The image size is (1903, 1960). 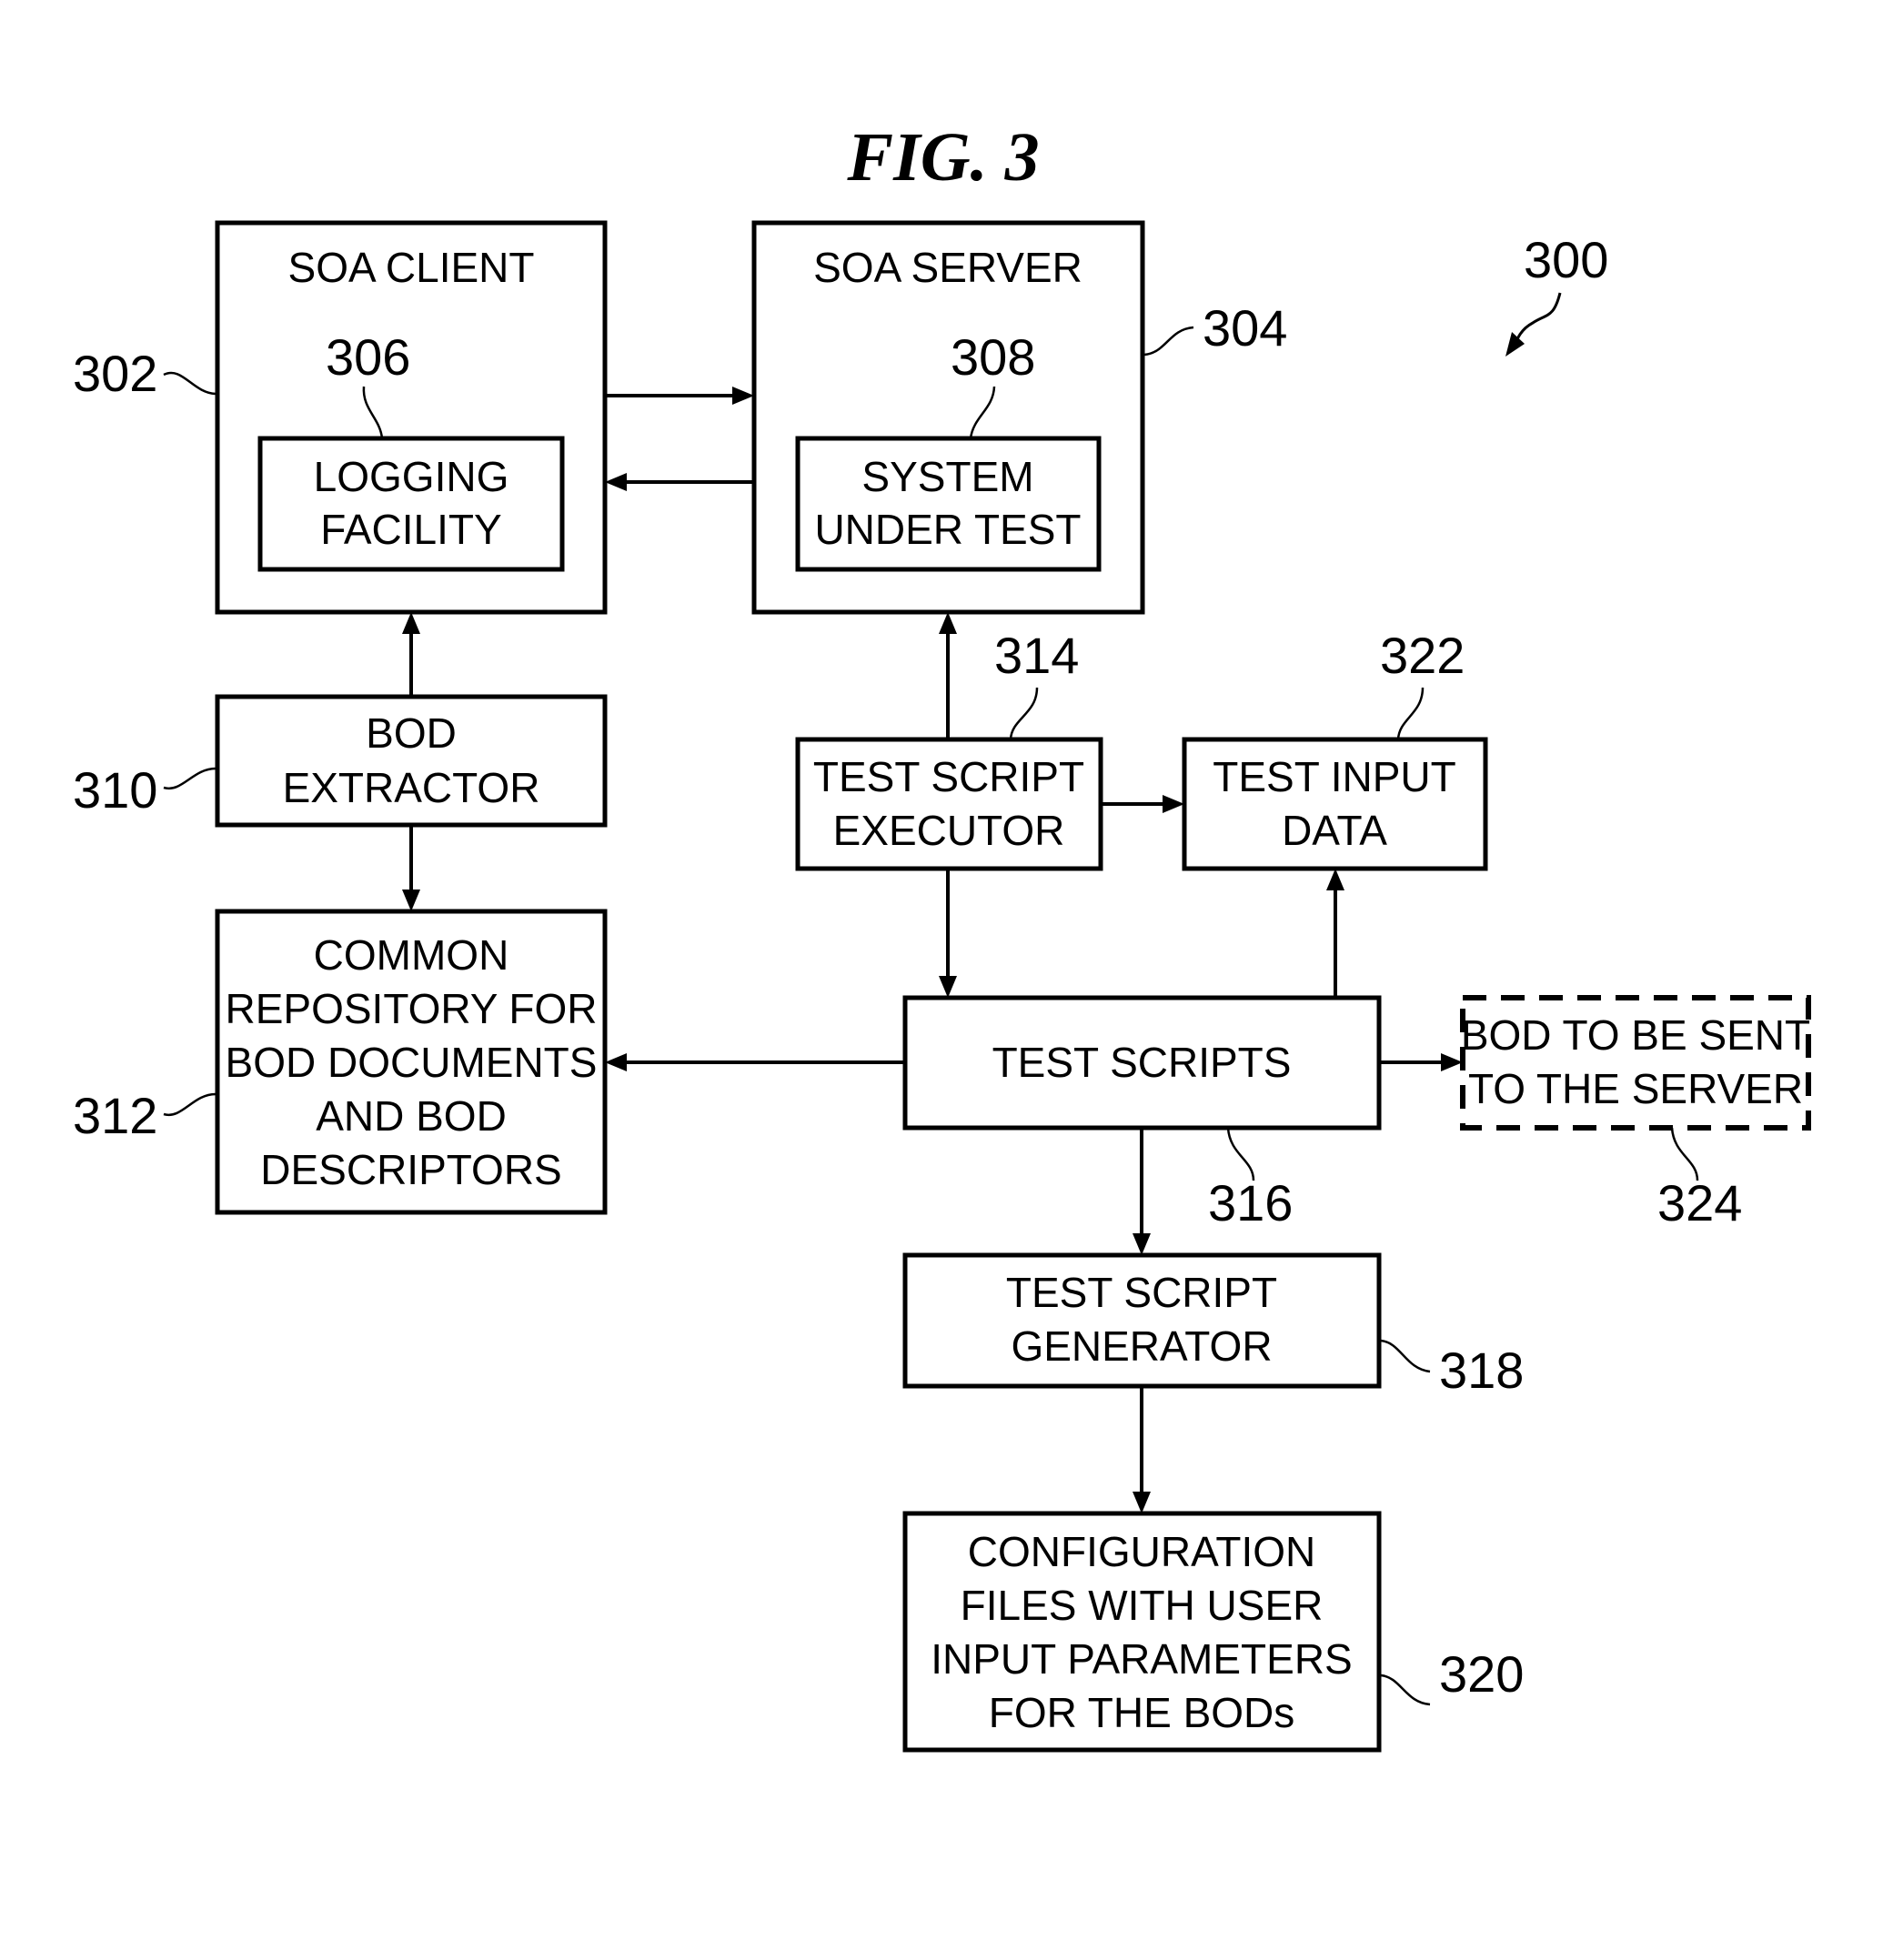 What do you see at coordinates (115, 790) in the screenshot?
I see `ref-310: 310` at bounding box center [115, 790].